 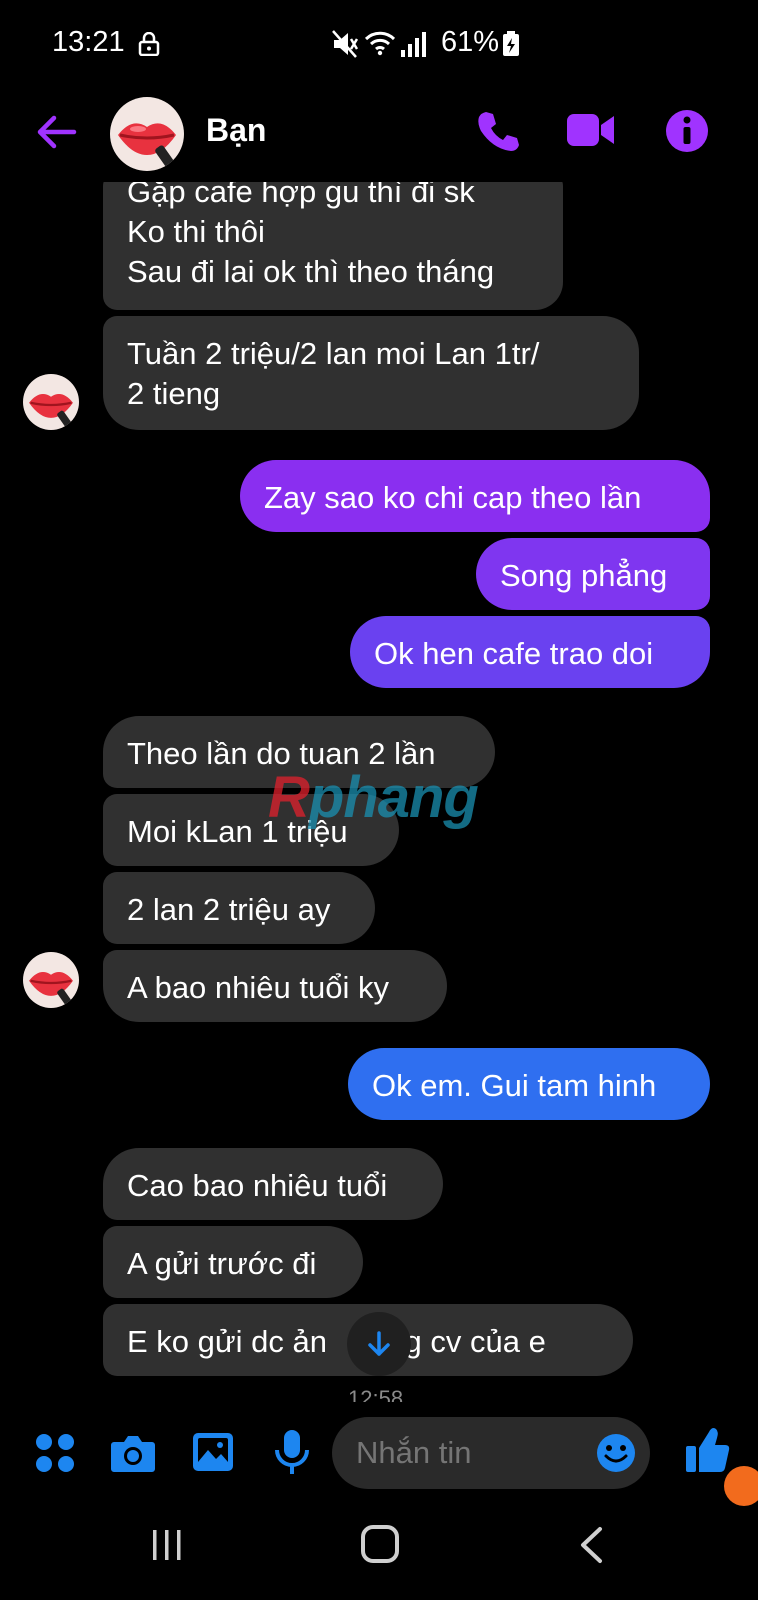 I want to click on recent-apps-icon, so click(x=167, y=1545).